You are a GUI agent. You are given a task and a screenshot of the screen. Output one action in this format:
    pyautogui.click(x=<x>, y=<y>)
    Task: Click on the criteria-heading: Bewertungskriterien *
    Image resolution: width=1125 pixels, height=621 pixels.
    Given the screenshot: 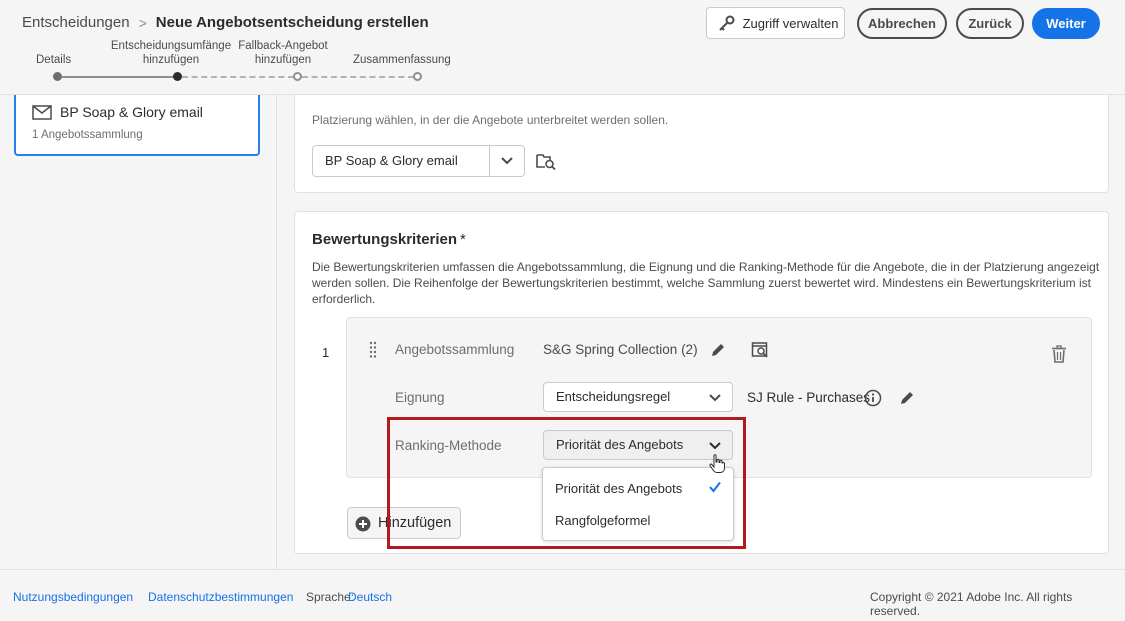 What is the action you would take?
    pyautogui.click(x=389, y=239)
    